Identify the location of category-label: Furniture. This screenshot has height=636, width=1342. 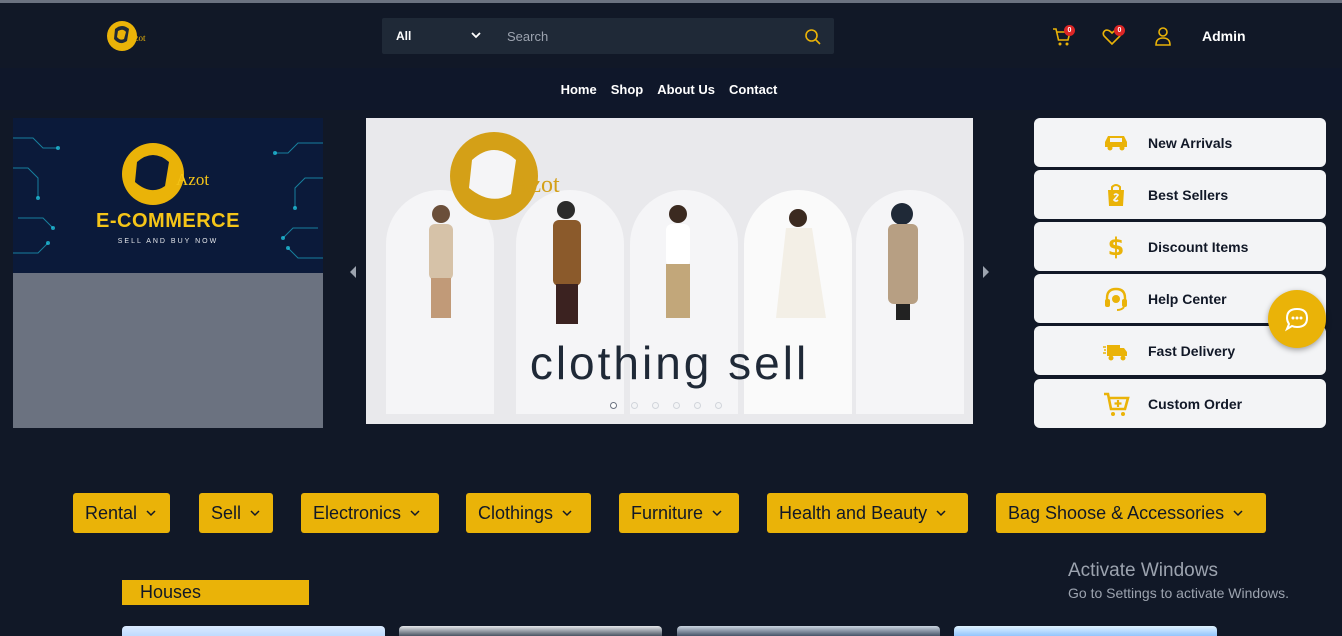
(667, 512).